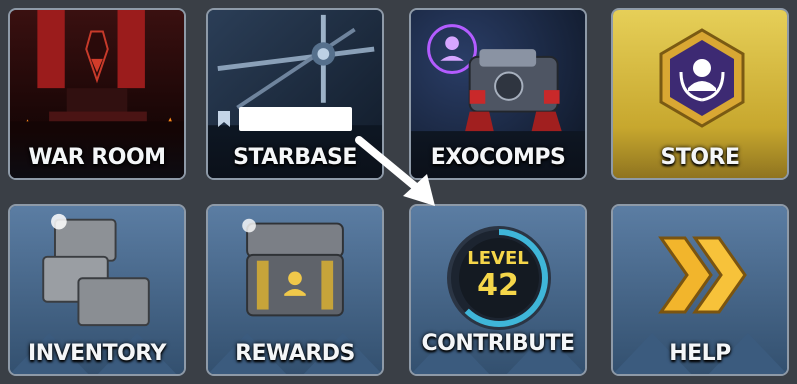 The width and height of the screenshot is (797, 384). What do you see at coordinates (395, 171) in the screenshot?
I see `arrow-pointer-icon` at bounding box center [395, 171].